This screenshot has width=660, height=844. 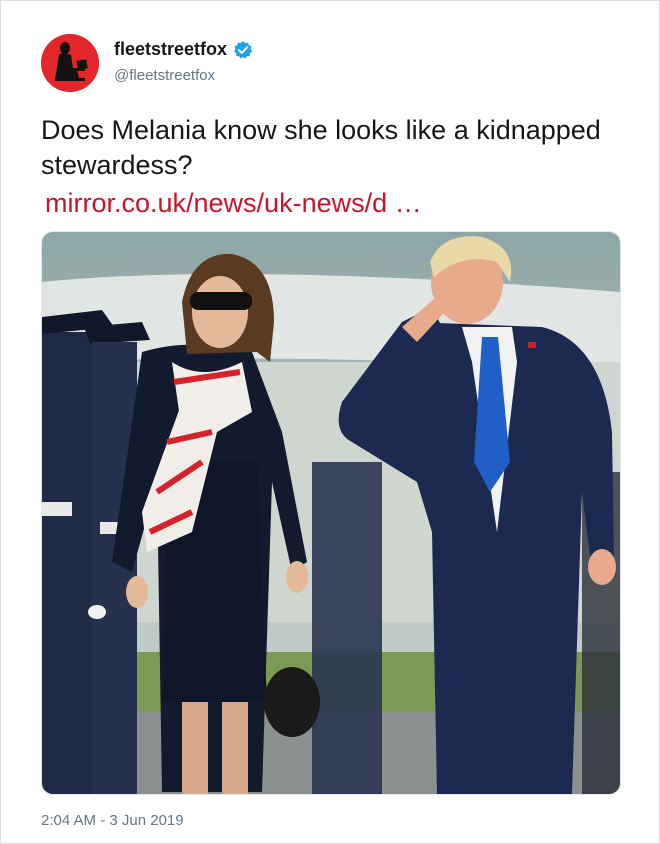 What do you see at coordinates (243, 50) in the screenshot?
I see `verified-badge-icon` at bounding box center [243, 50].